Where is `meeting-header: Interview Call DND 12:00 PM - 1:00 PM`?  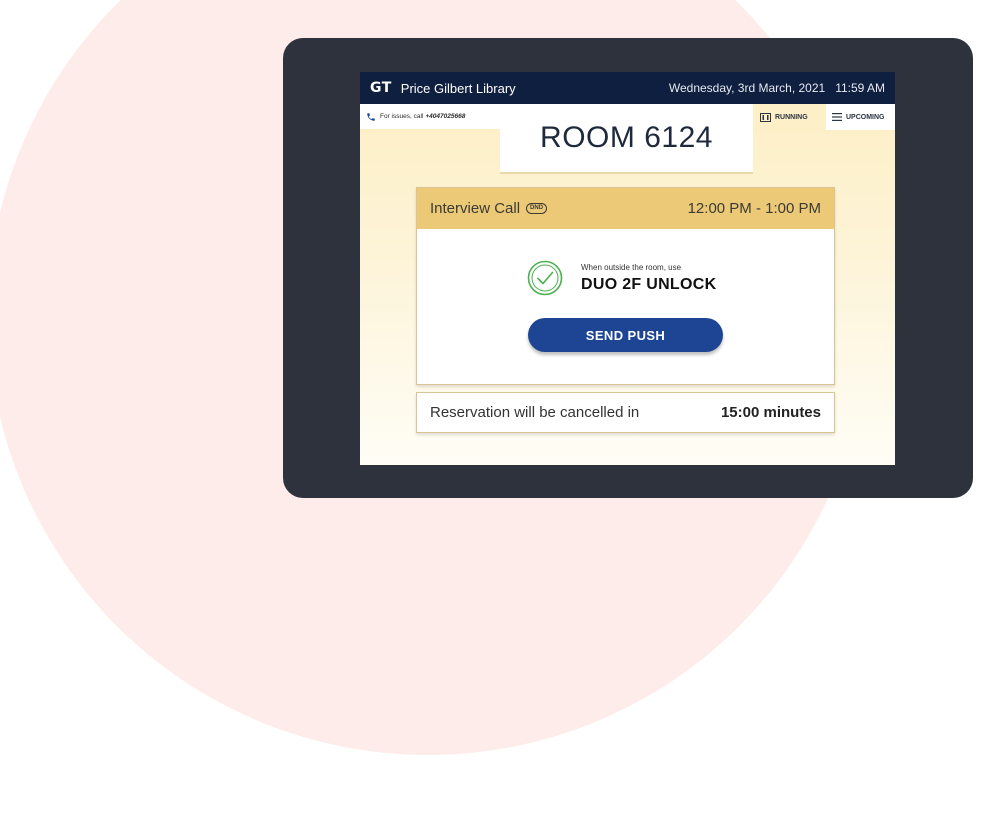
meeting-header: Interview Call DND 12:00 PM - 1:00 PM is located at coordinates (625, 208).